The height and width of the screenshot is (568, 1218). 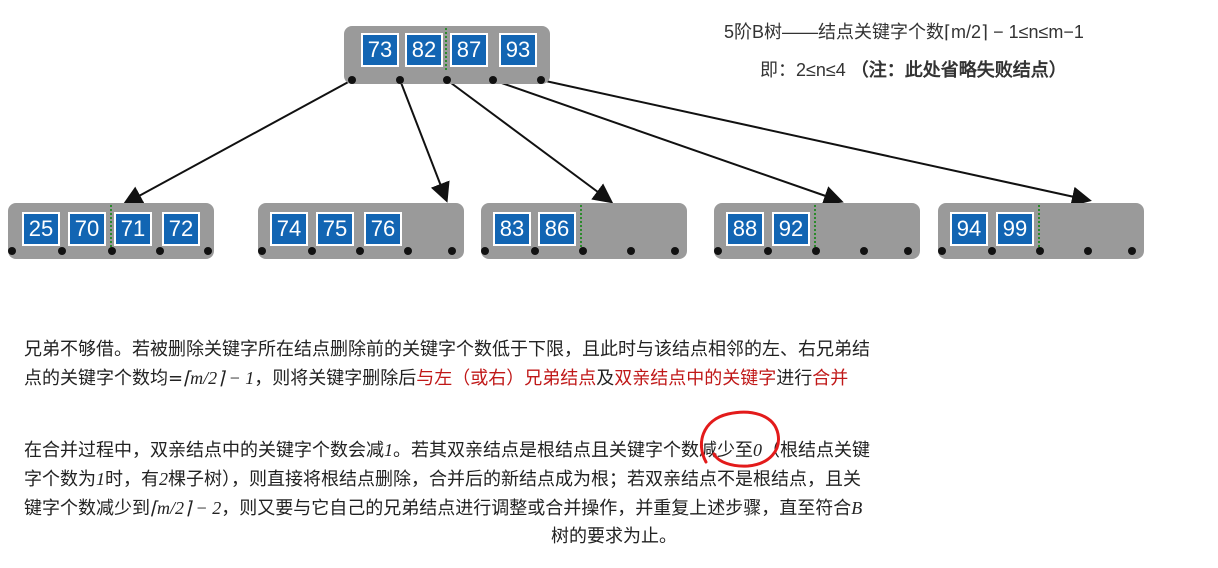 I want to click on para2-root-node-term: 根结点, so click(x=564, y=450).